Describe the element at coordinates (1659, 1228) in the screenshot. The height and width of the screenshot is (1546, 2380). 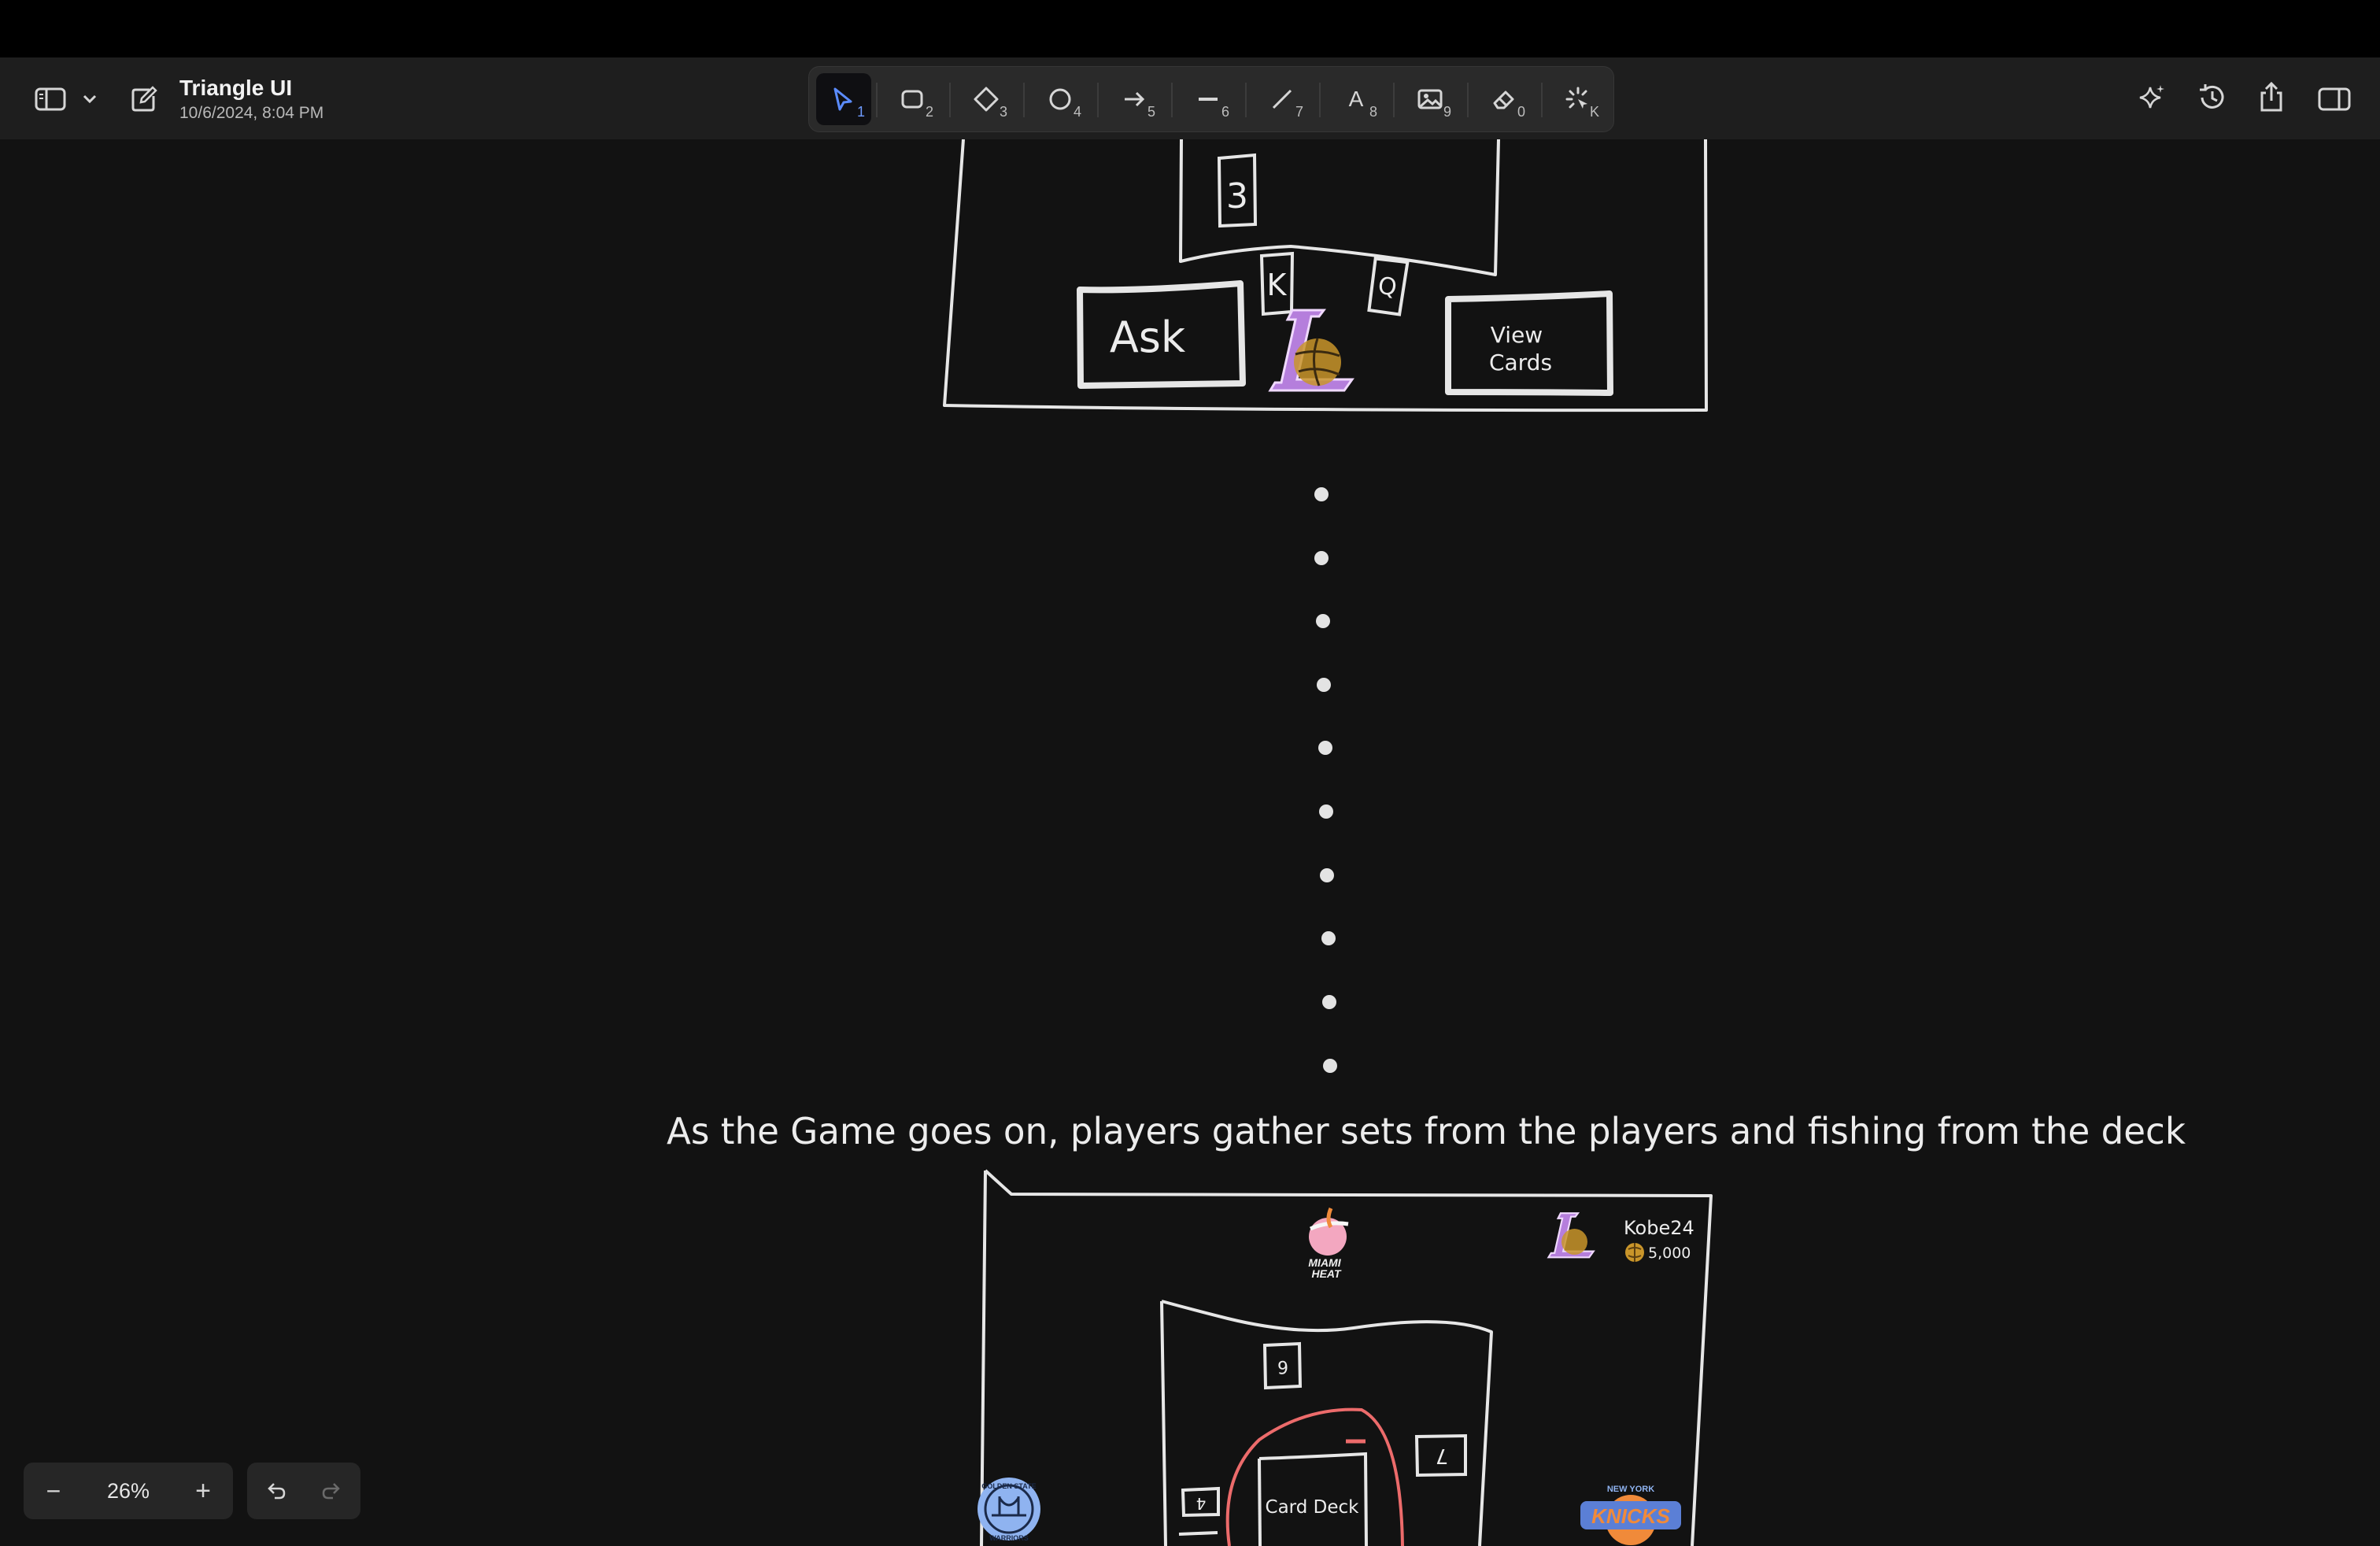
I see `player-name: Kobe24` at that location.